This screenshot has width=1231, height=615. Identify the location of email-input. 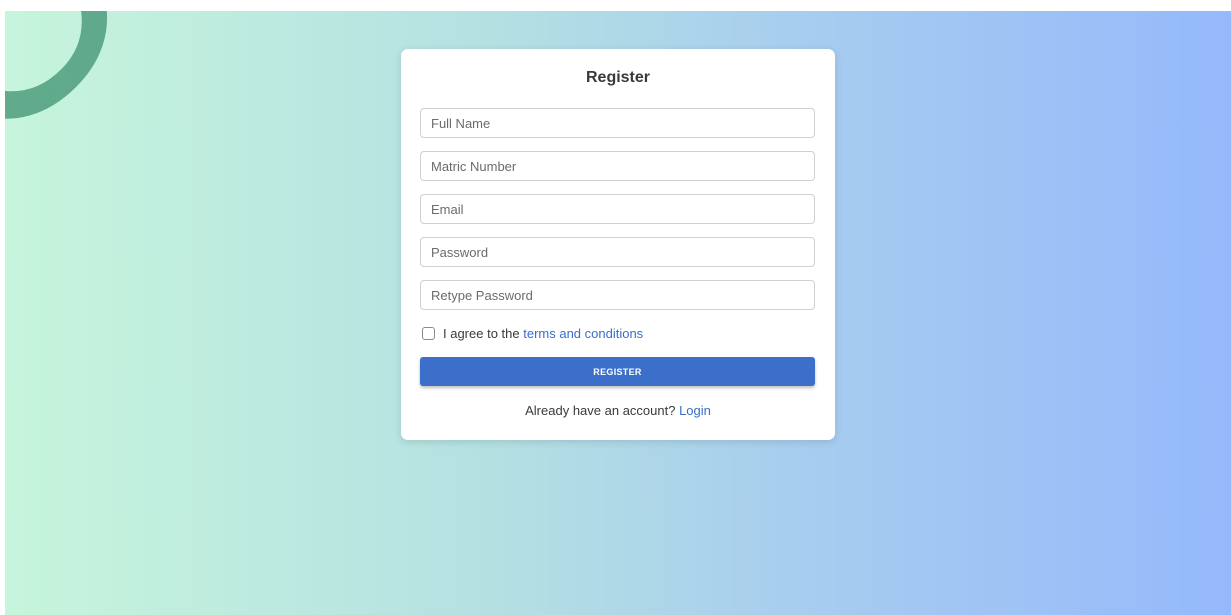
(617, 209).